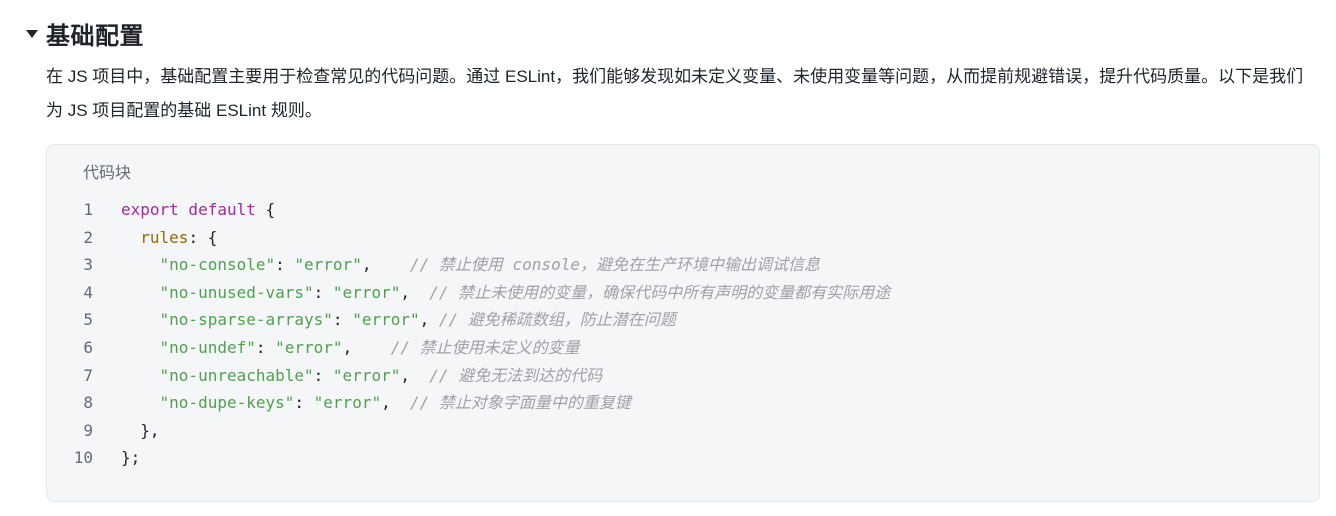 The width and height of the screenshot is (1336, 516). I want to click on code-content: rules: {, so click(155, 238).